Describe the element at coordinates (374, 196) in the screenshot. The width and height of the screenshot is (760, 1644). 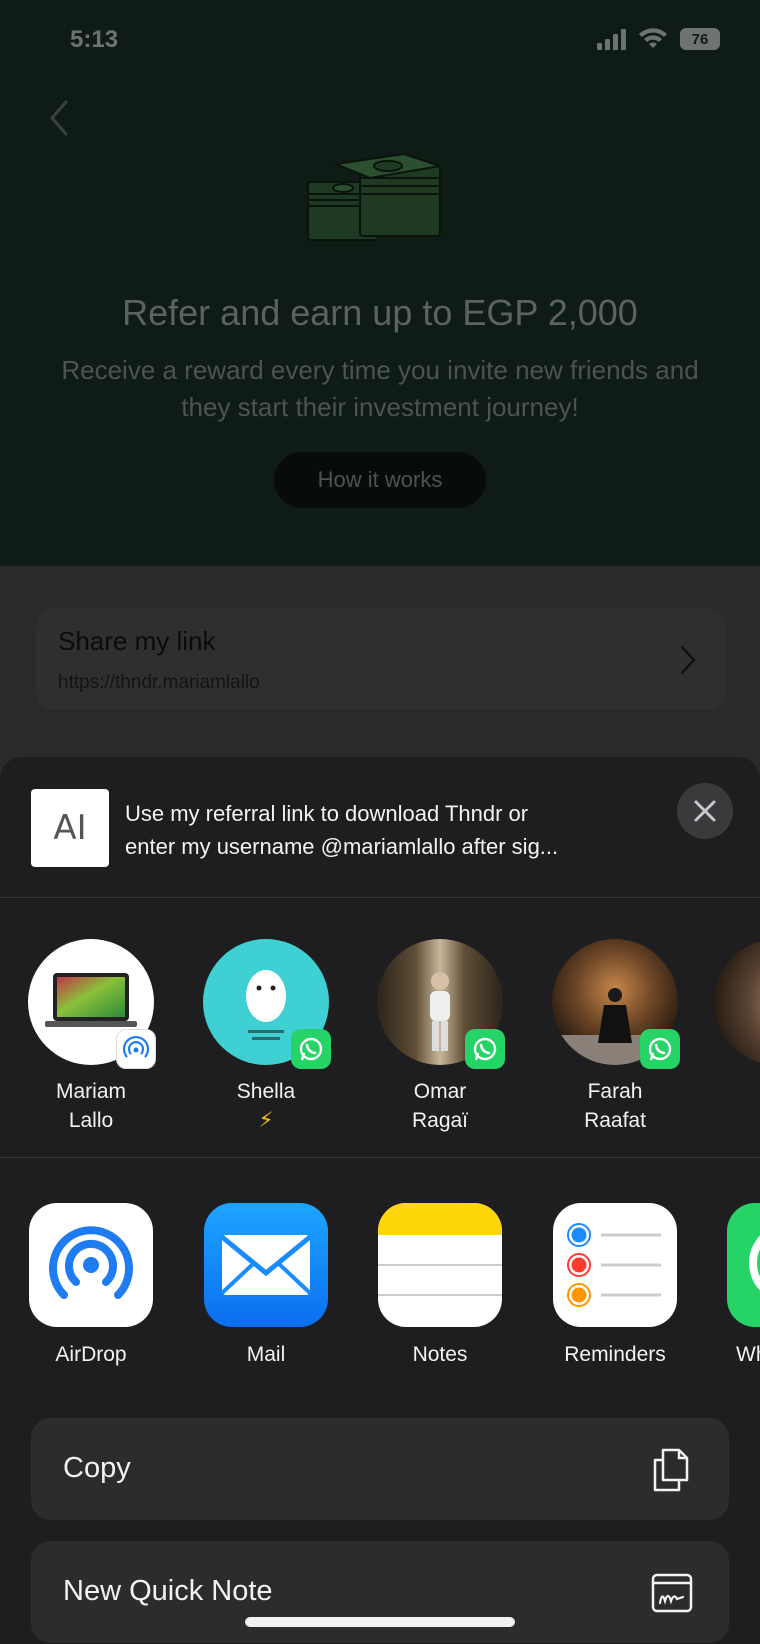
I see `money-stack-icon` at that location.